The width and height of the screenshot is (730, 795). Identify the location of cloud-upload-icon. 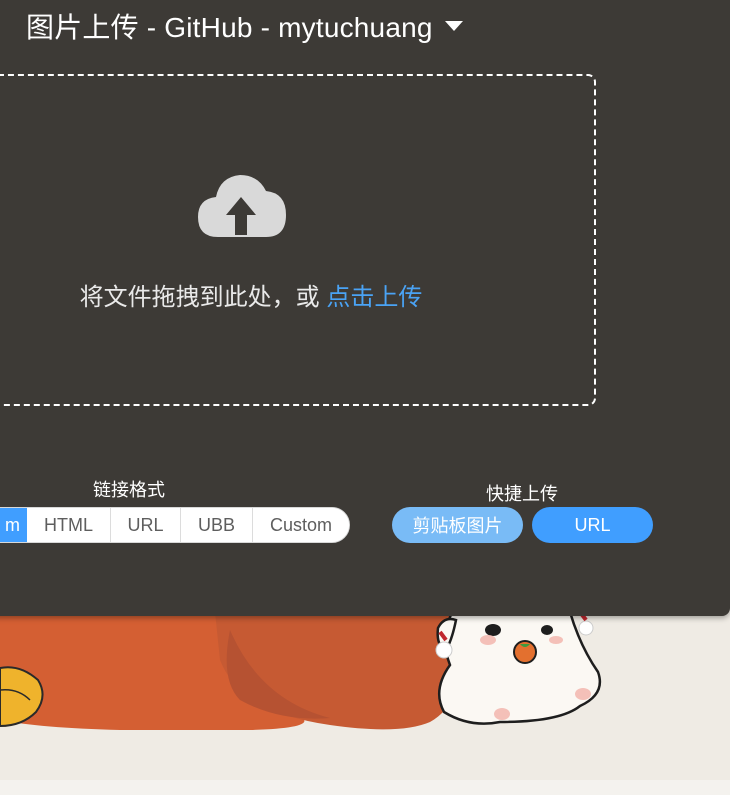
(242, 206).